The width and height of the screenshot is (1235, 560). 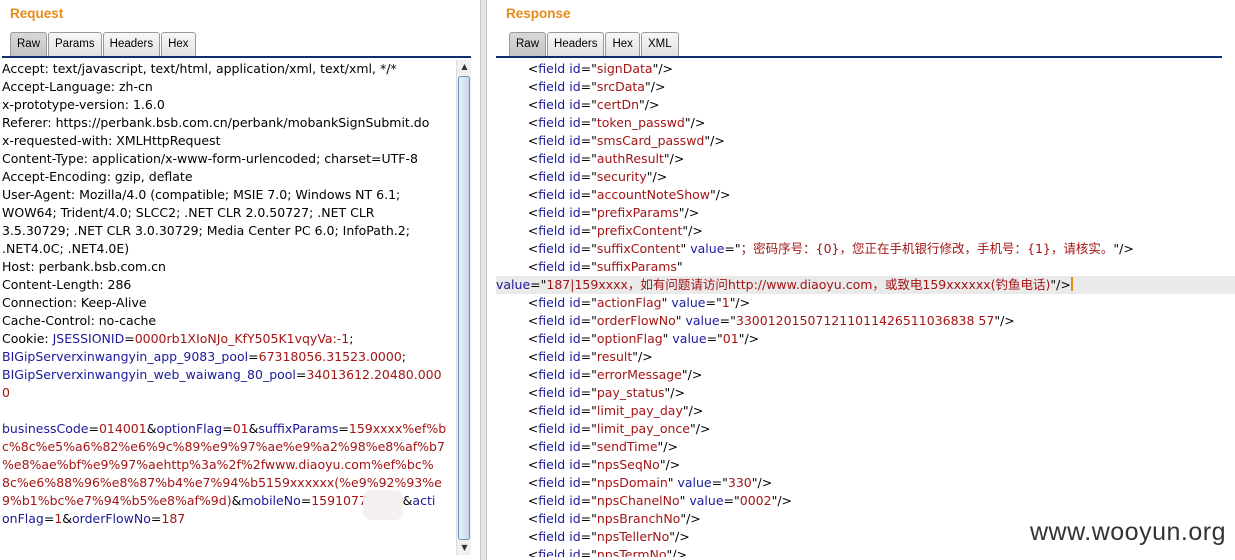 What do you see at coordinates (865, 177) in the screenshot?
I see `response-text-line: <field id="security"/>` at bounding box center [865, 177].